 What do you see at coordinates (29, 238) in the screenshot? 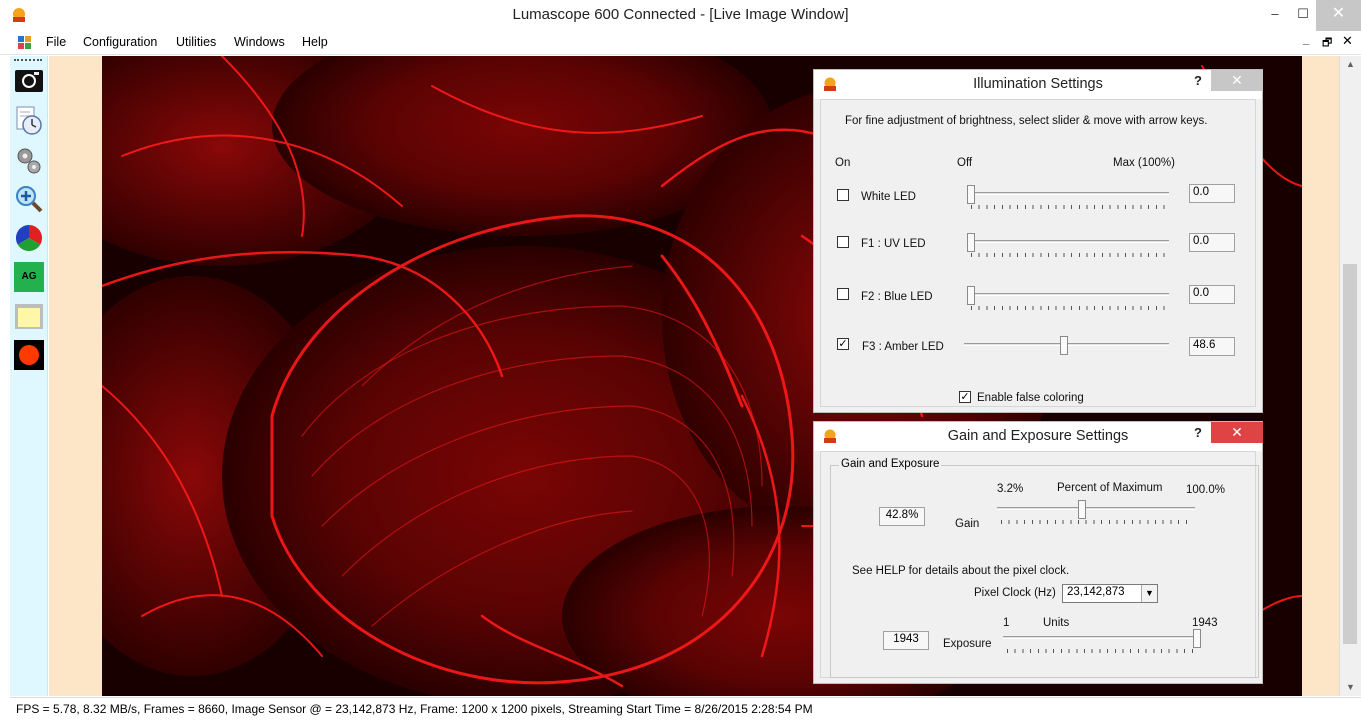
I see `color-wheel-icon` at bounding box center [29, 238].